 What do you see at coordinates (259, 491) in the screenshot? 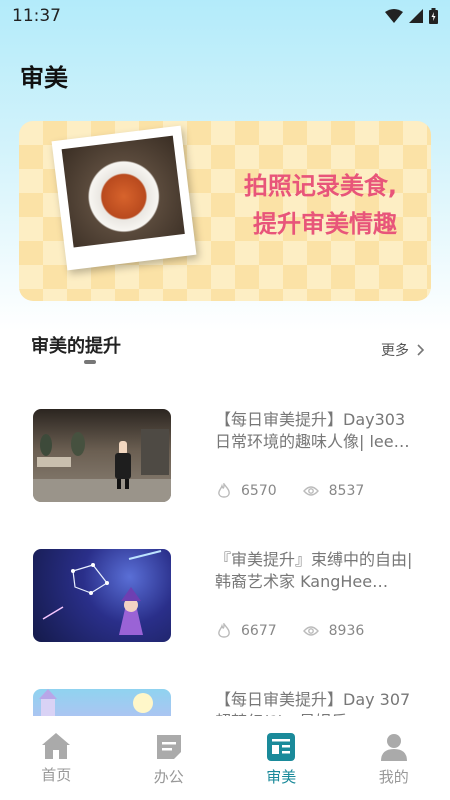
I see `likes-count: 6570` at bounding box center [259, 491].